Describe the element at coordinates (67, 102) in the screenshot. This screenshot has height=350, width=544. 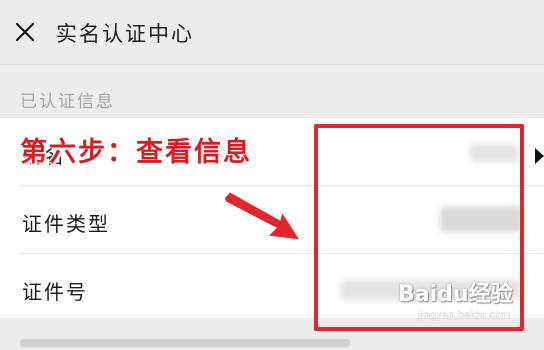
I see `section-label: 已认证信息` at that location.